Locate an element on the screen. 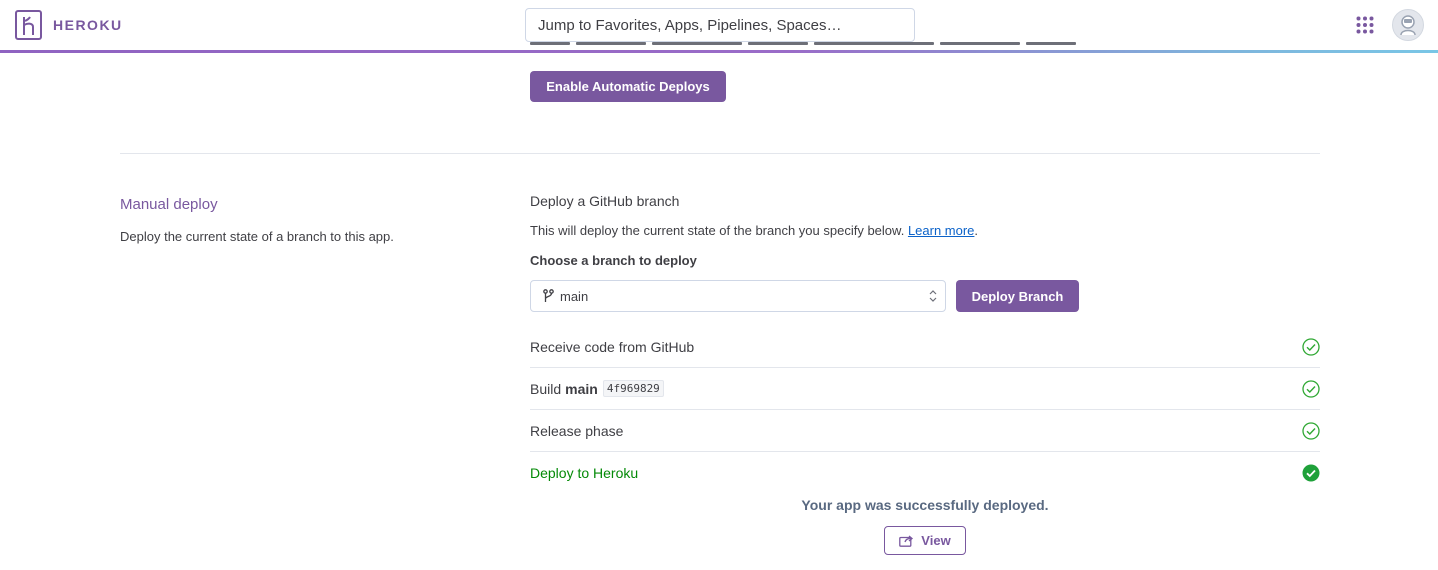 The width and height of the screenshot is (1438, 570). clipped-description-text is located at coordinates (810, 46).